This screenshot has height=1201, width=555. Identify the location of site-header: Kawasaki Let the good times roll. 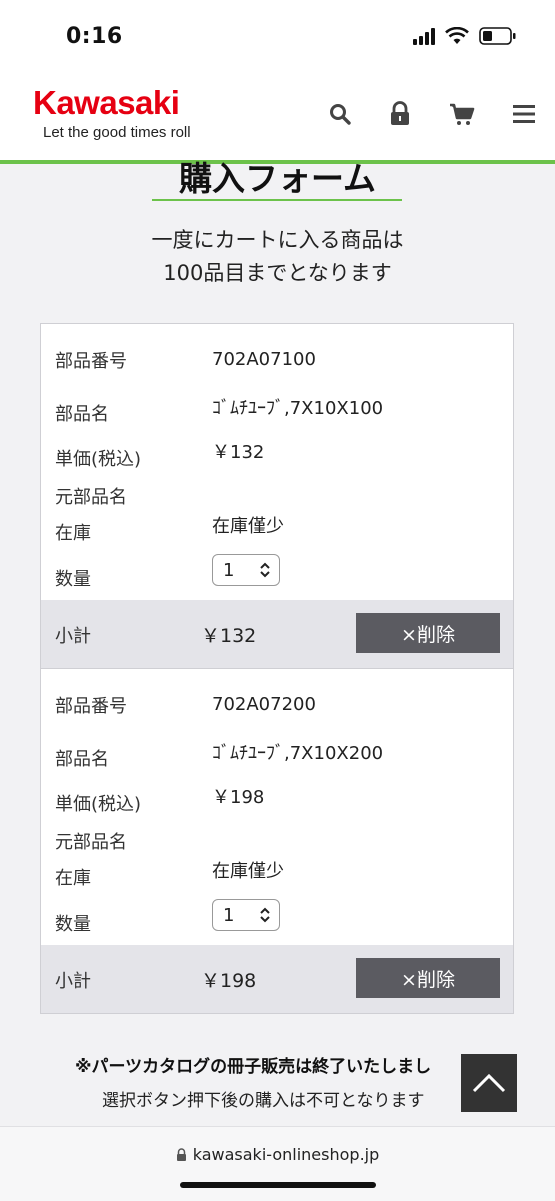
(277, 117).